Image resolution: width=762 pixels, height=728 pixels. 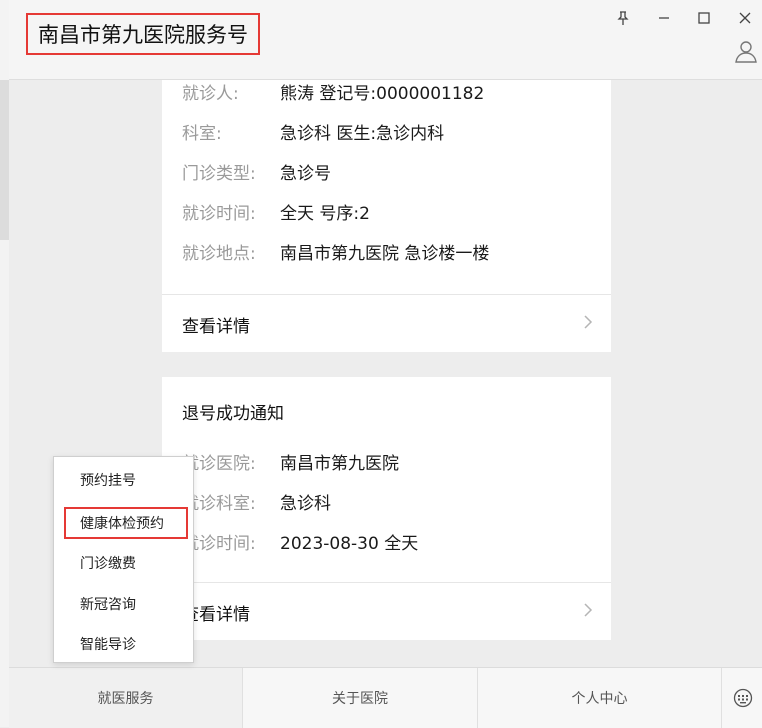 What do you see at coordinates (623, 18) in the screenshot?
I see `pin-icon` at bounding box center [623, 18].